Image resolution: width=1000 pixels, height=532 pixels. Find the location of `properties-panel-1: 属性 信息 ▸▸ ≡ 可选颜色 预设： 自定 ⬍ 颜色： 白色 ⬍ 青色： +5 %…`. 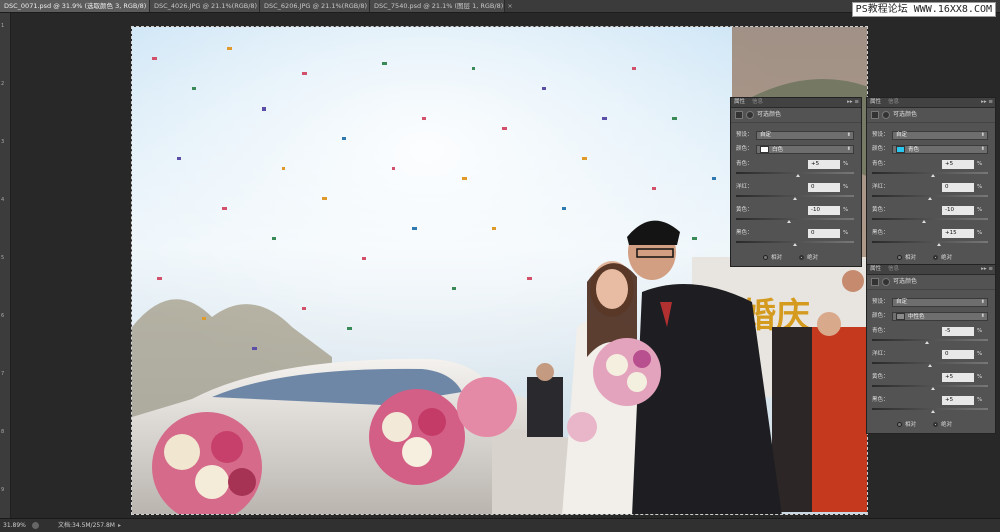

properties-panel-1: 属性 信息 ▸▸ ≡ 可选颜色 预设： 自定 ⬍ 颜色： 白色 ⬍ 青色： +5 %… is located at coordinates (796, 182).